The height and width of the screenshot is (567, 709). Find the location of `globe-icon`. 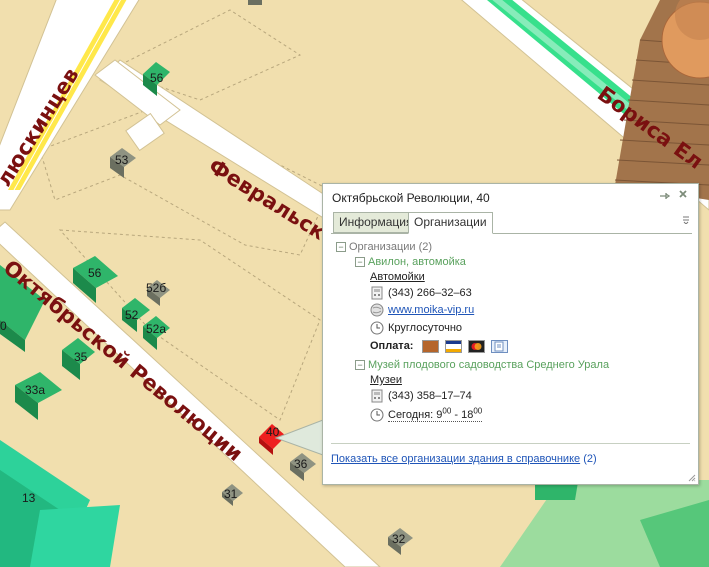

globe-icon is located at coordinates (377, 310).